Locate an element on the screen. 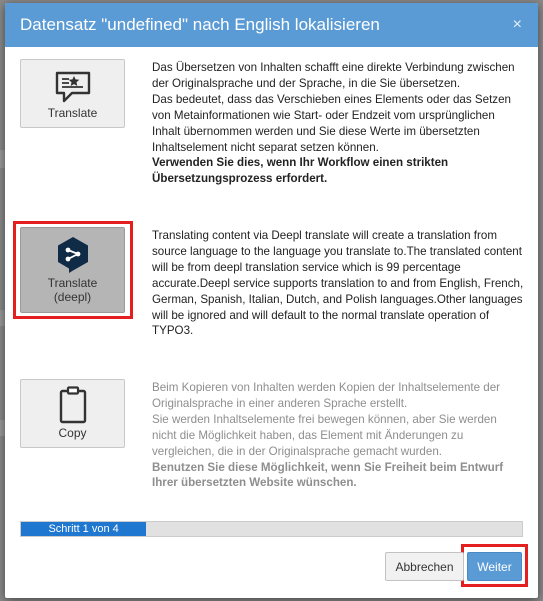 The image size is (543, 601). close-icon: × is located at coordinates (517, 25).